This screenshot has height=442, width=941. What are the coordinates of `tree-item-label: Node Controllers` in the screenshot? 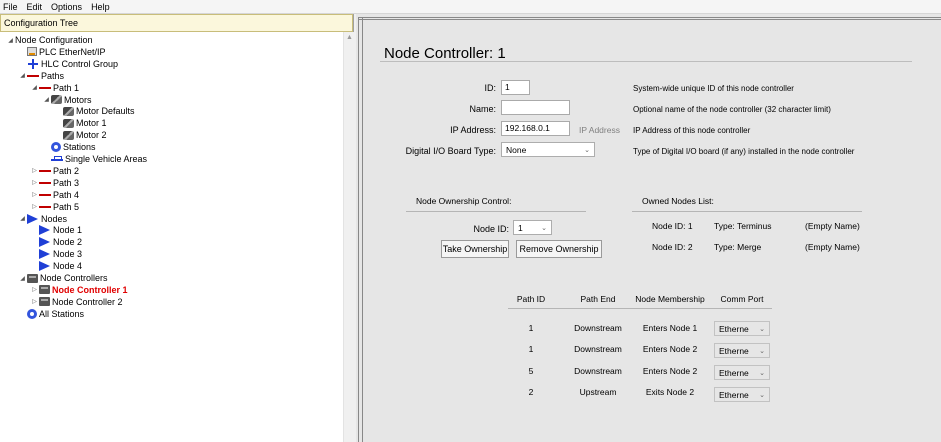 It's located at (74, 278).